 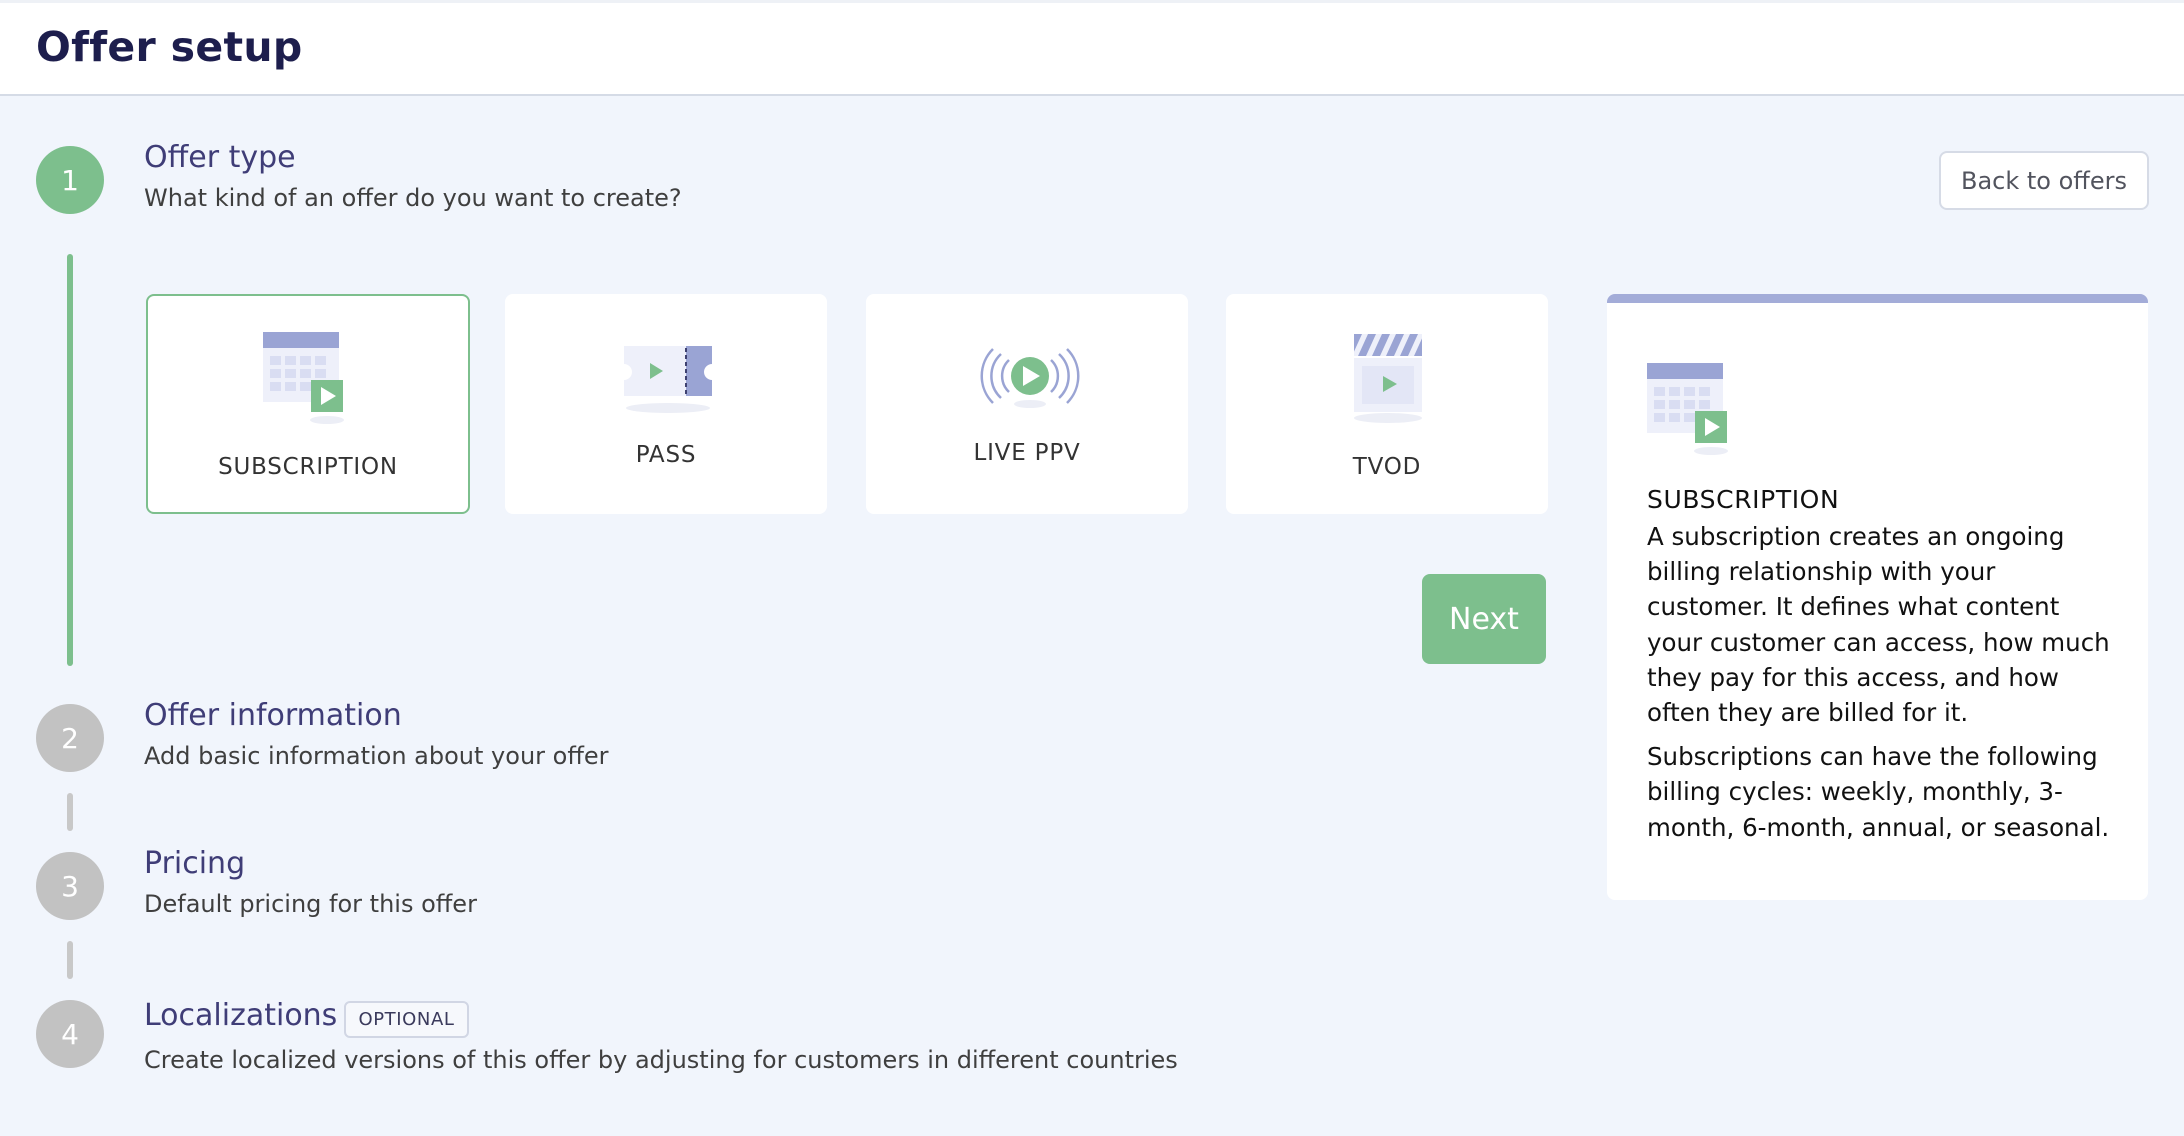 What do you see at coordinates (1030, 378) in the screenshot?
I see `broadcast-play-icon` at bounding box center [1030, 378].